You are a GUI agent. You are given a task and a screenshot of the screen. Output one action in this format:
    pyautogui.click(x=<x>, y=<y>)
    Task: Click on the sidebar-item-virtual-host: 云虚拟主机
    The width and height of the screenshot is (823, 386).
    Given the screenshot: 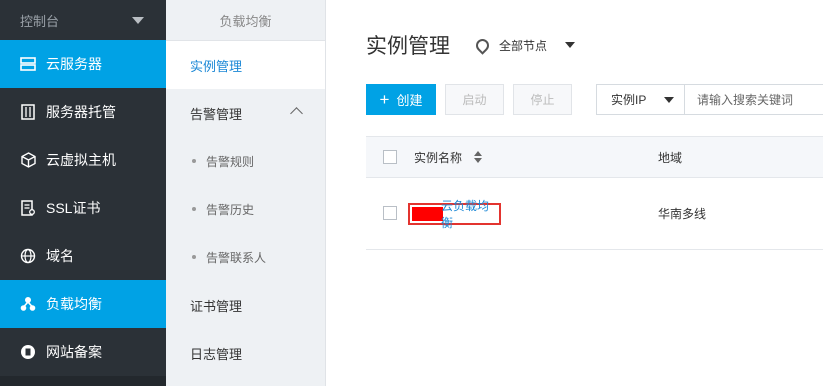 What is the action you would take?
    pyautogui.click(x=83, y=160)
    